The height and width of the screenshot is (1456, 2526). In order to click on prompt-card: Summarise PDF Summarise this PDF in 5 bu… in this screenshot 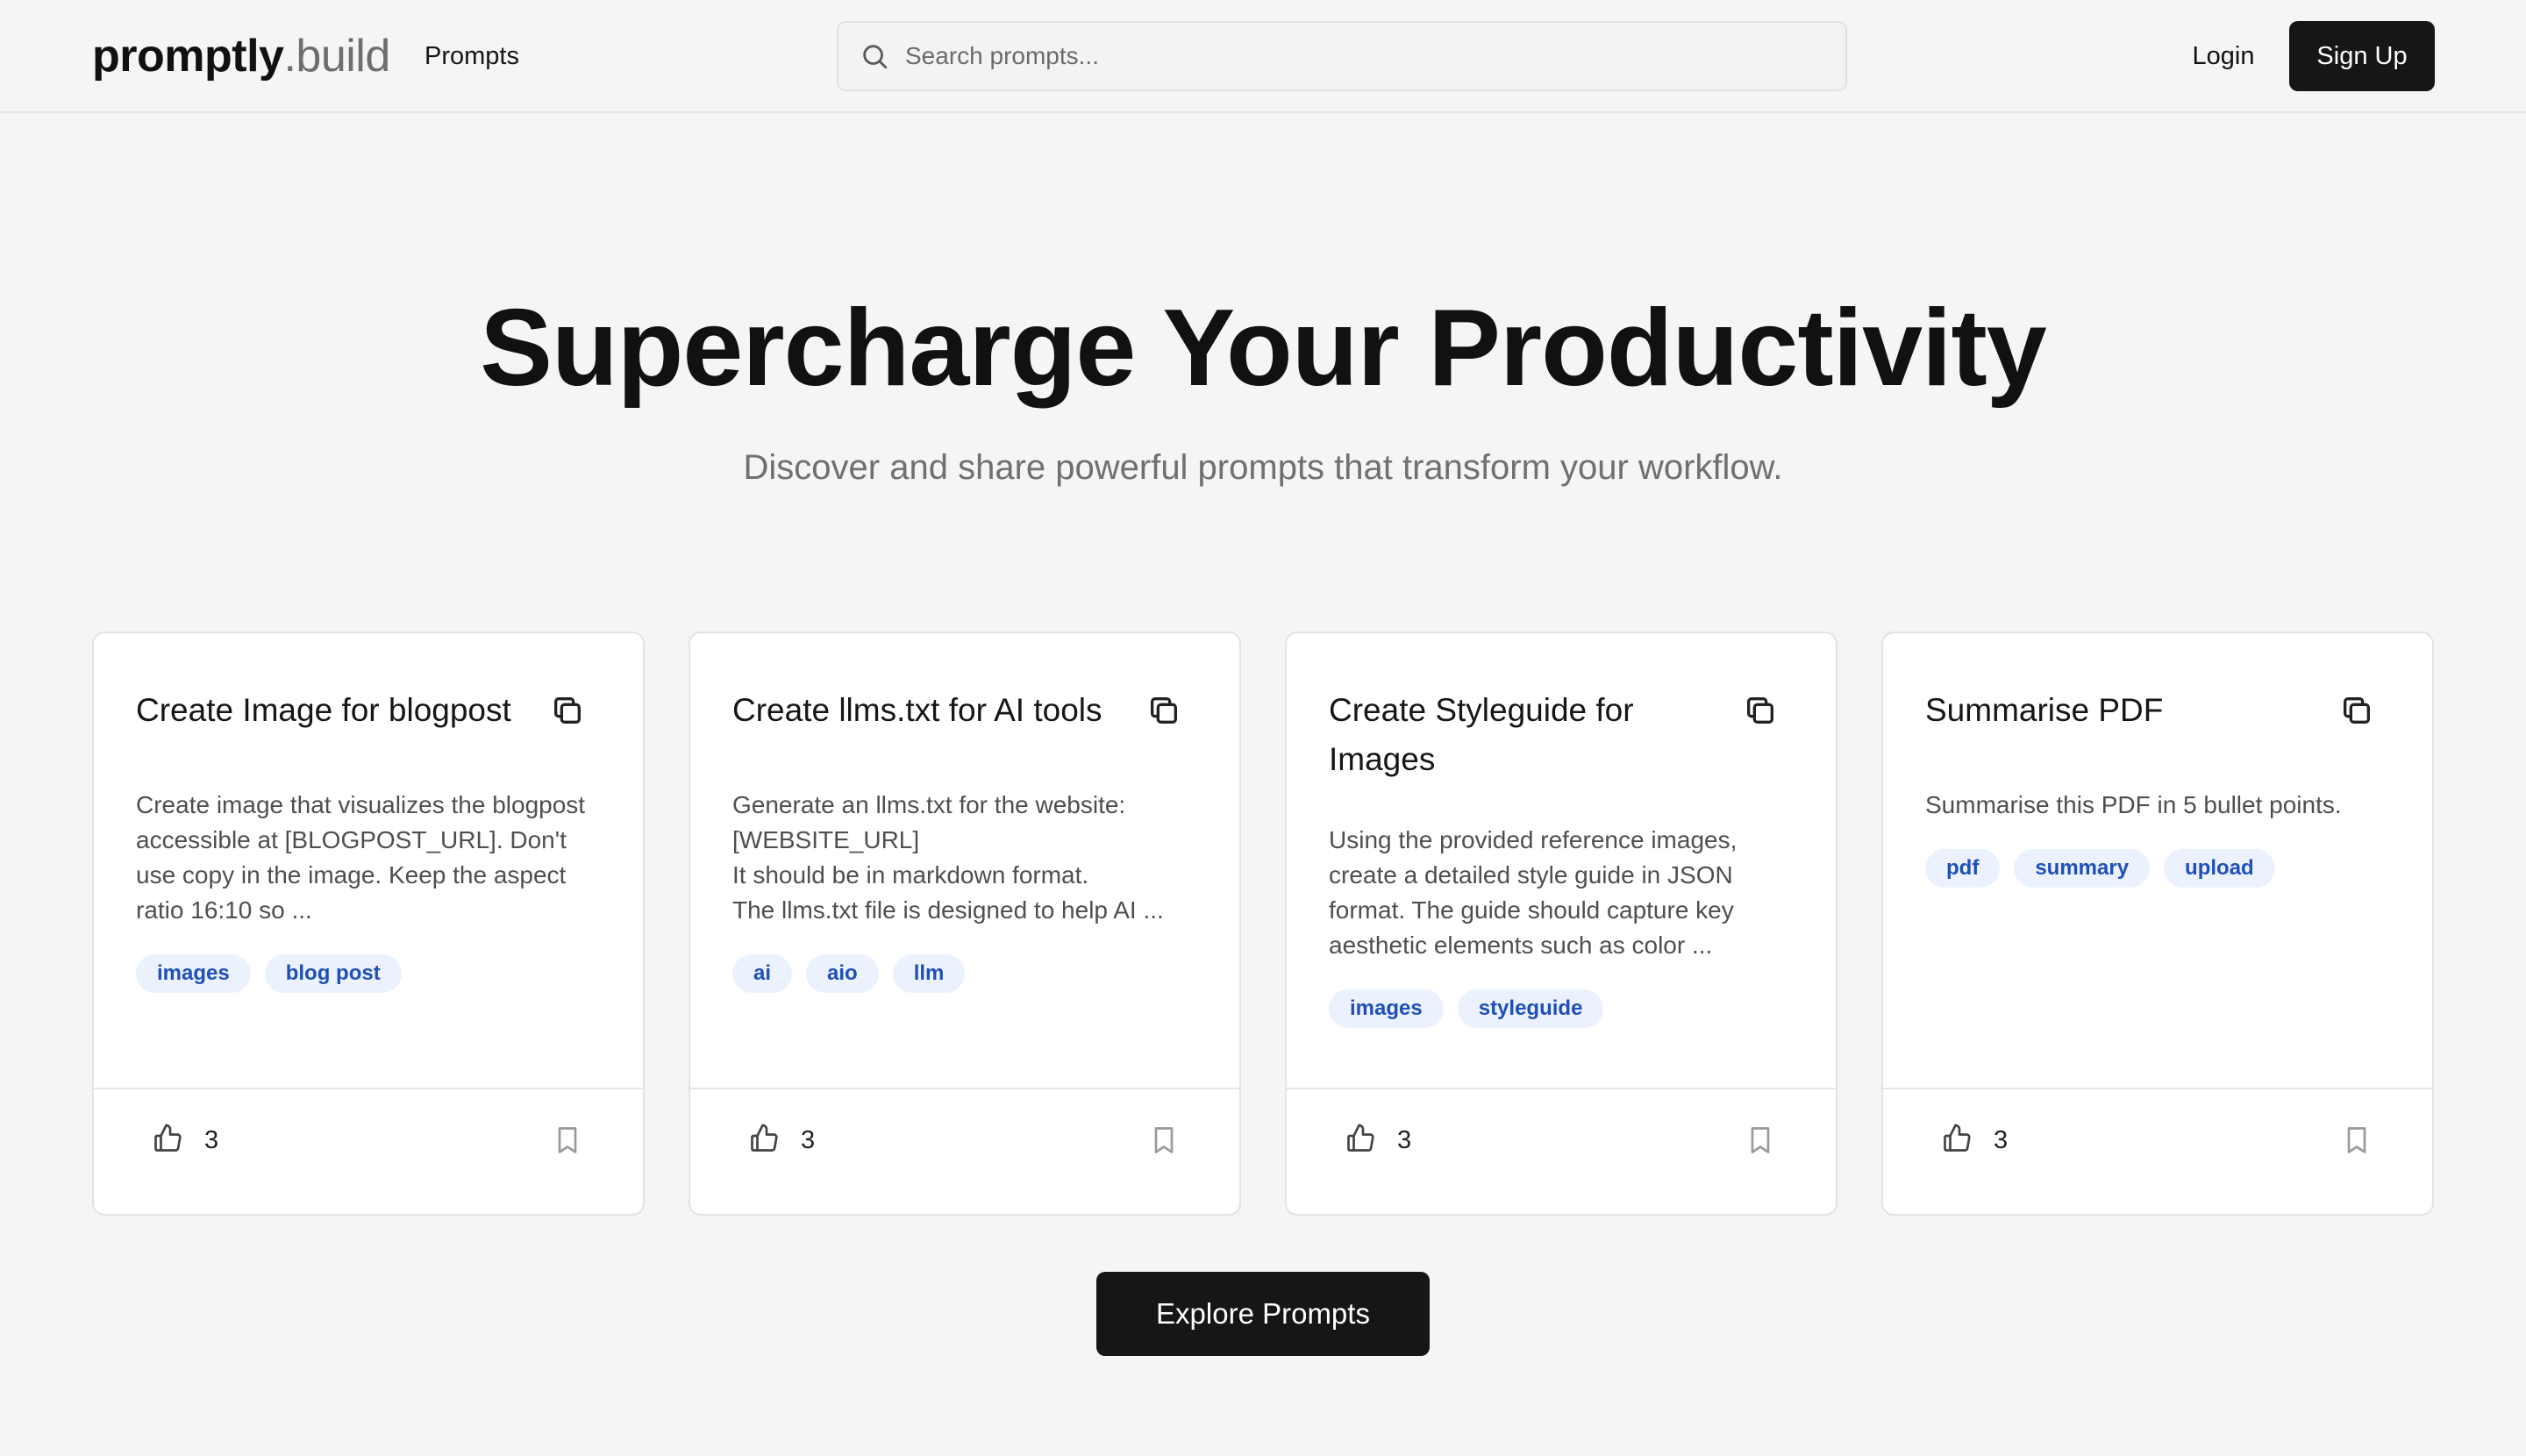, I will do `click(2157, 924)`.